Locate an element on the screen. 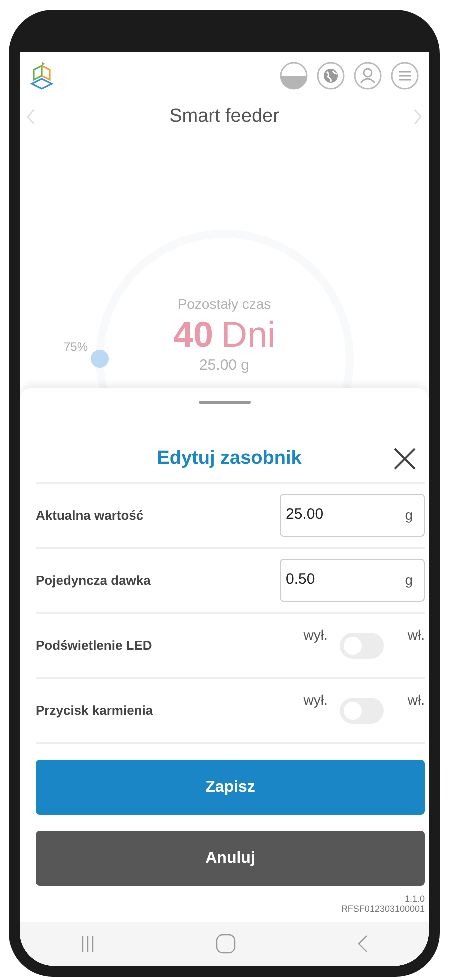 The height and width of the screenshot is (980, 449). fill-level-icon is located at coordinates (294, 76).